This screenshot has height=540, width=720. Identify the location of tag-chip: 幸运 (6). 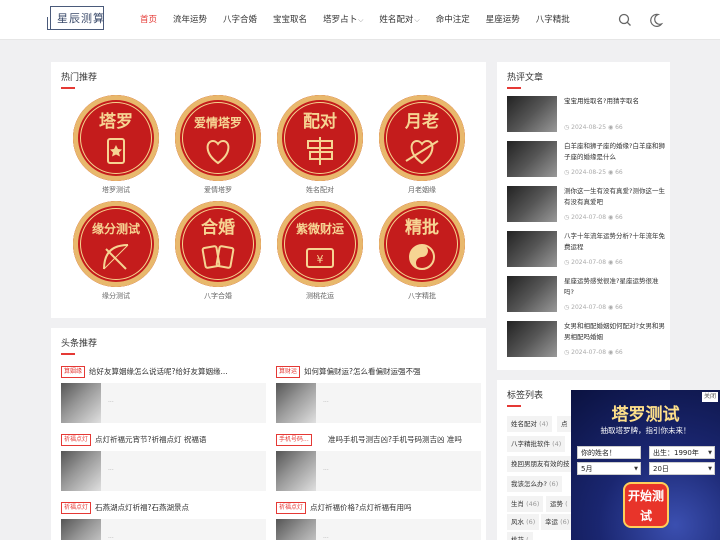
(557, 522).